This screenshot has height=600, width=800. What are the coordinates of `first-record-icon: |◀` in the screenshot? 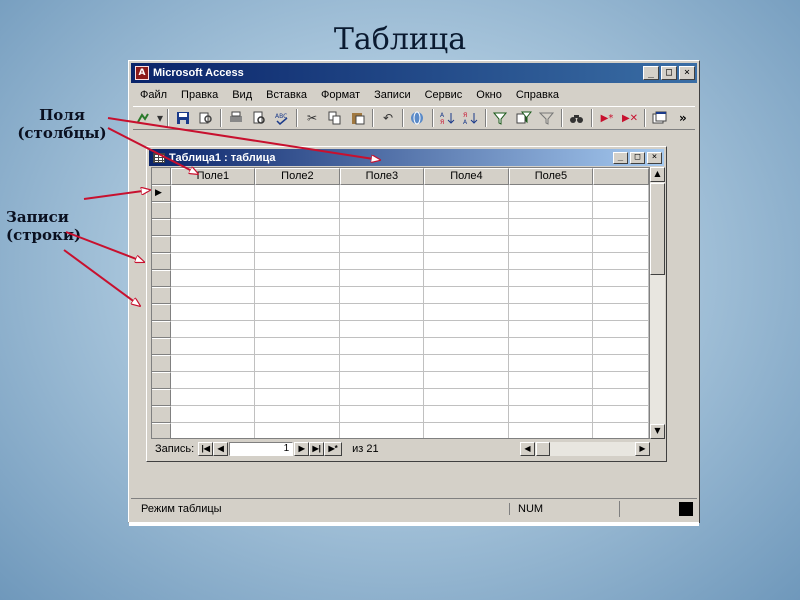 It's located at (206, 449).